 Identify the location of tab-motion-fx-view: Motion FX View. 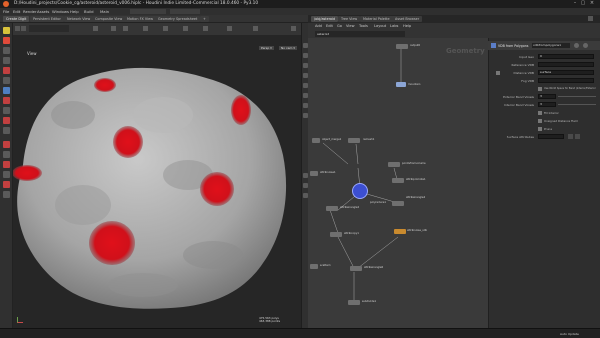
(140, 19).